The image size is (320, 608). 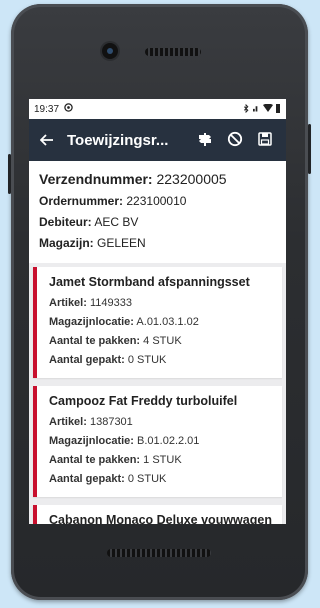 I want to click on bottom-speaker-grille, so click(x=159, y=553).